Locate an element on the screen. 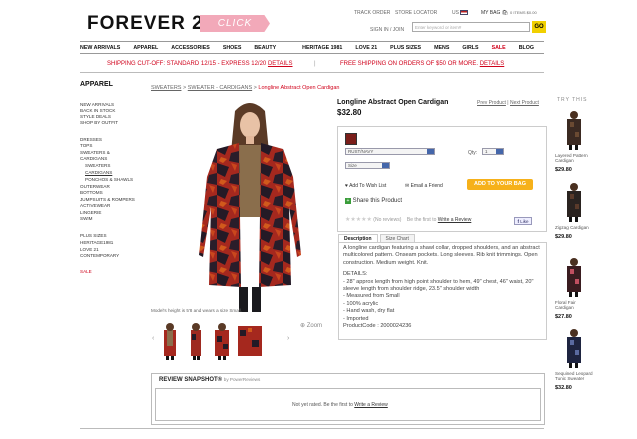 The width and height of the screenshot is (637, 439). nav-item-blog: BLOG is located at coordinates (526, 48).